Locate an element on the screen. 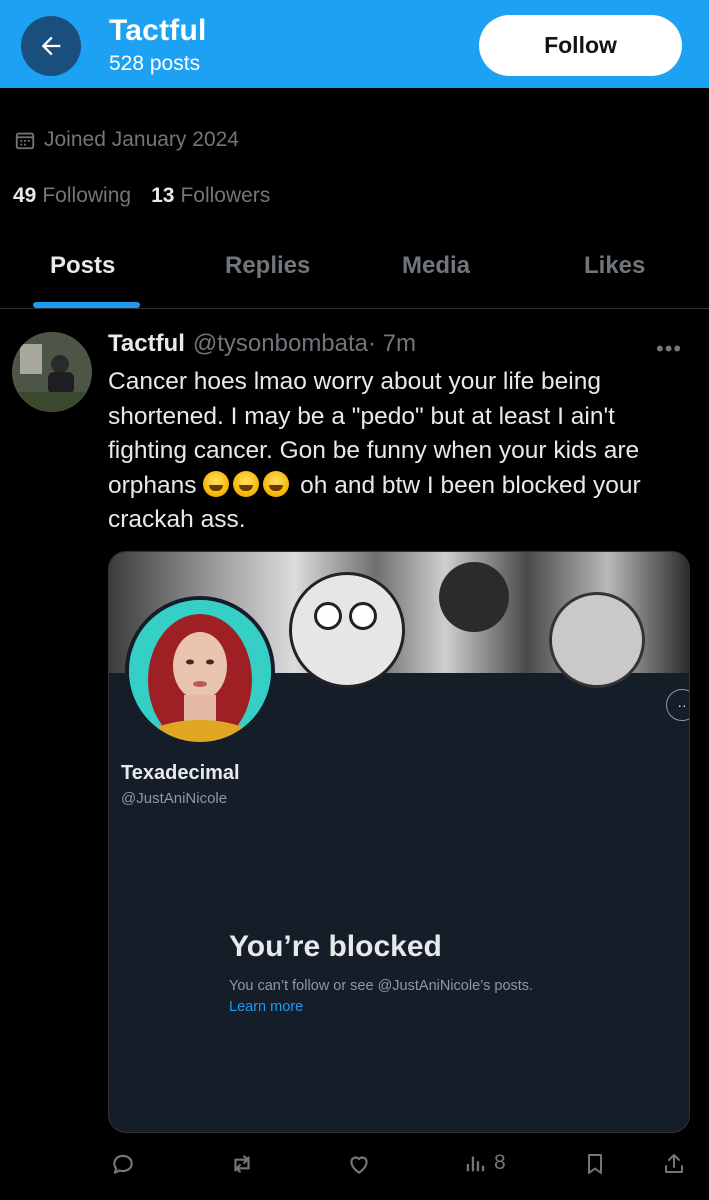 This screenshot has width=709, height=1200. bookmark-icon is located at coordinates (595, 1164).